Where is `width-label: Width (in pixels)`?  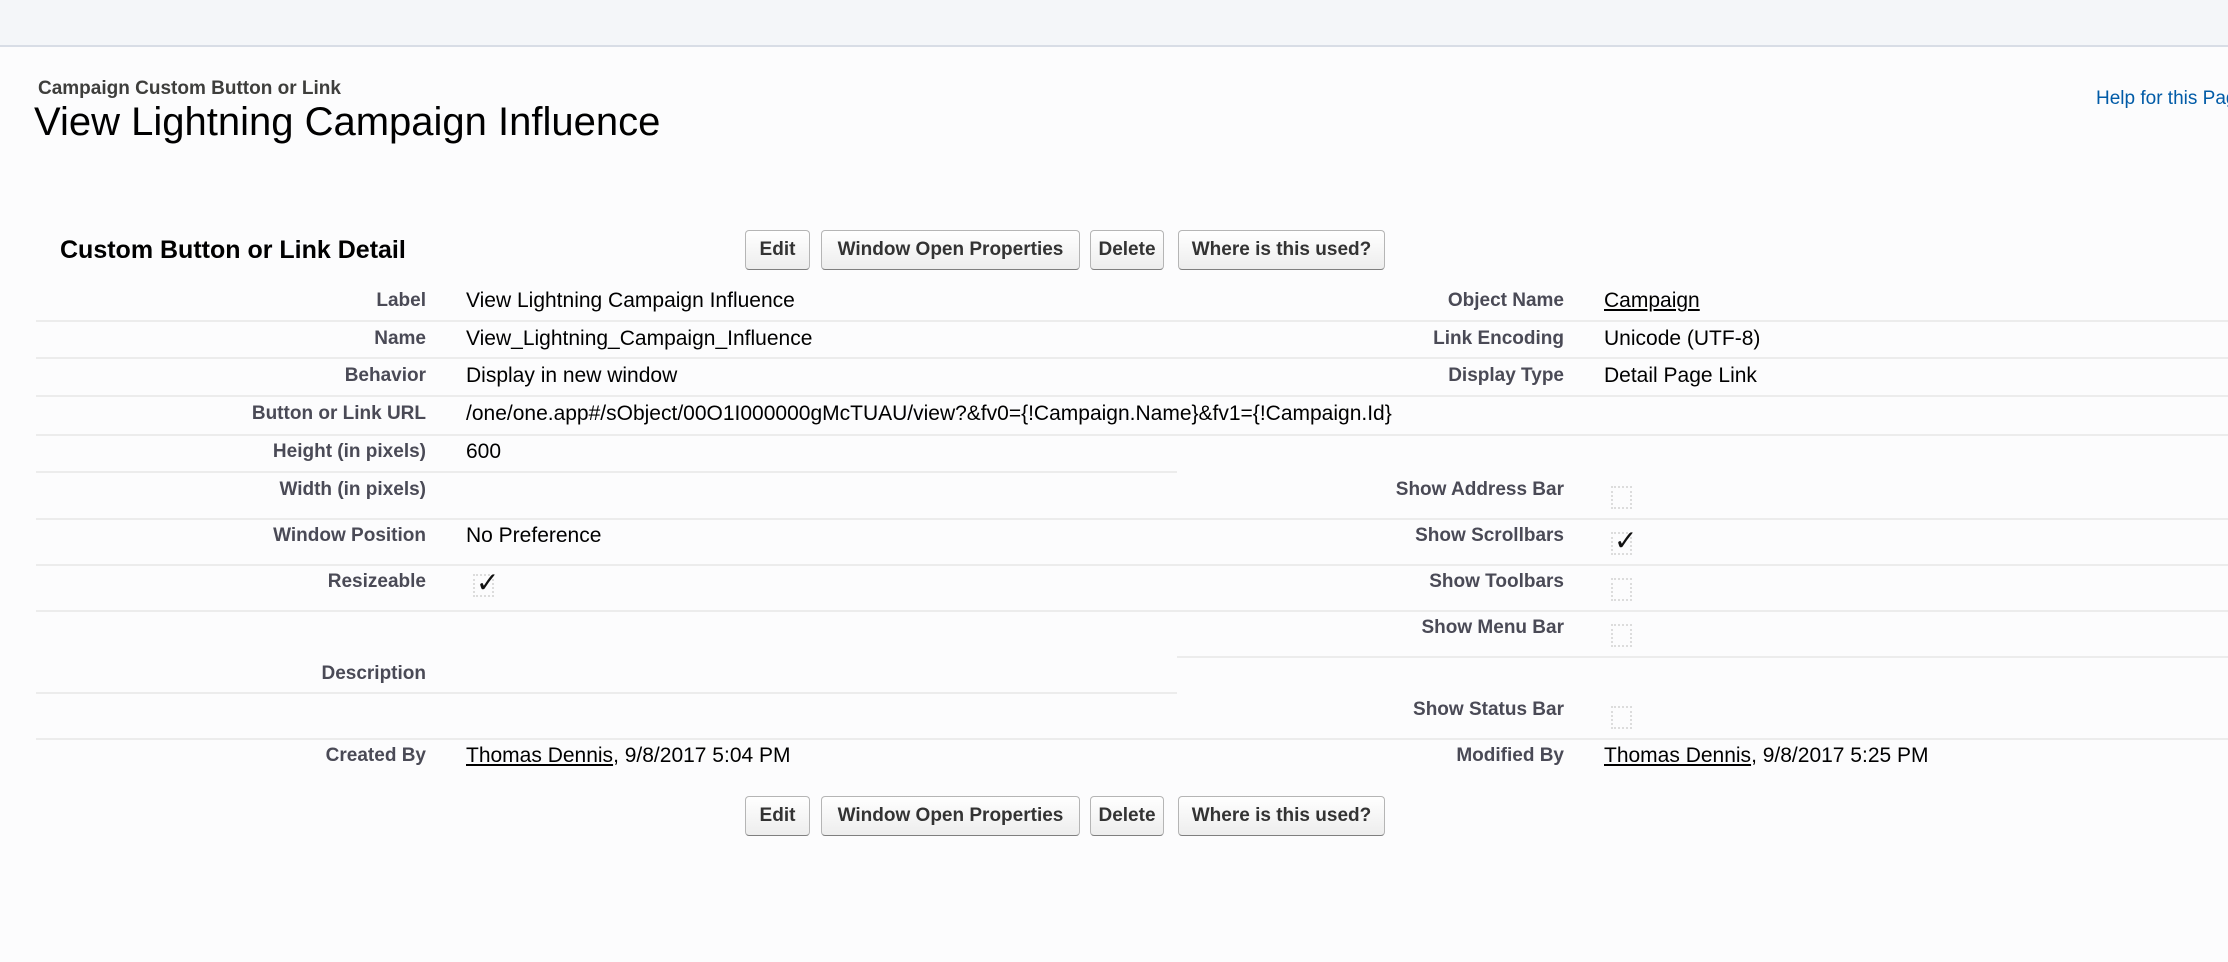 width-label: Width (in pixels) is located at coordinates (352, 489).